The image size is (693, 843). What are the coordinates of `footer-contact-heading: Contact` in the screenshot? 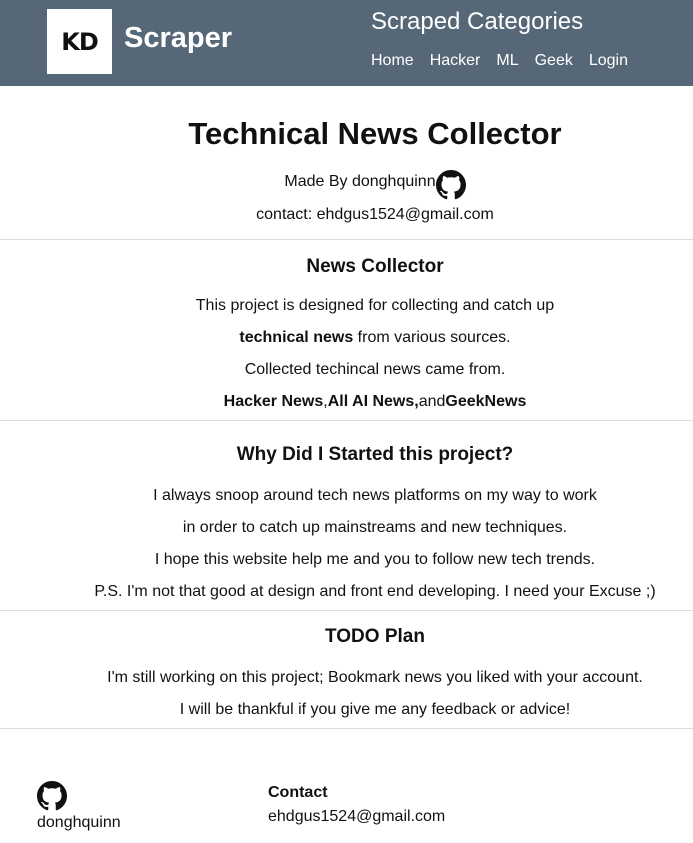 It's located at (298, 792).